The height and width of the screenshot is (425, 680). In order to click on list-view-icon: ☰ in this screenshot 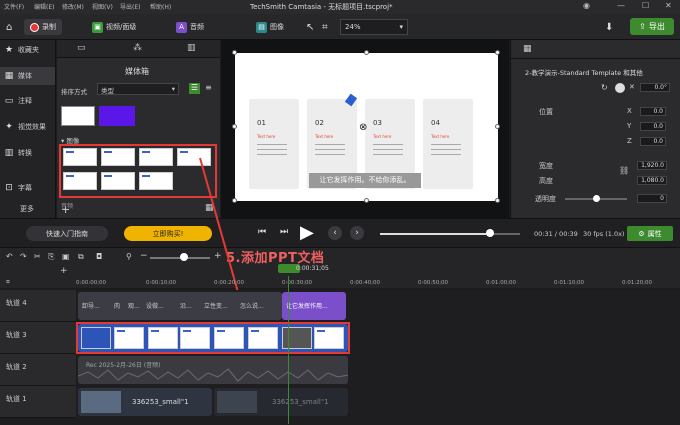, I will do `click(194, 88)`.